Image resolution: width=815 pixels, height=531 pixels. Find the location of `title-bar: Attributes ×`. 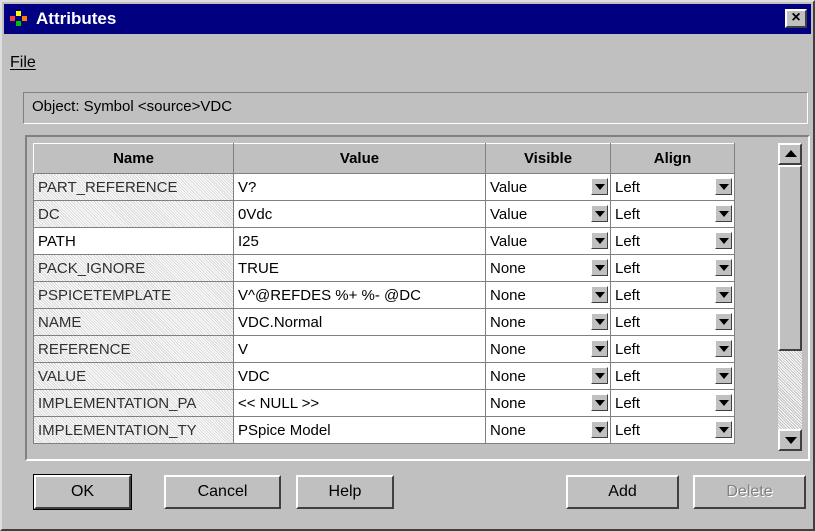

title-bar: Attributes × is located at coordinates (407, 19).